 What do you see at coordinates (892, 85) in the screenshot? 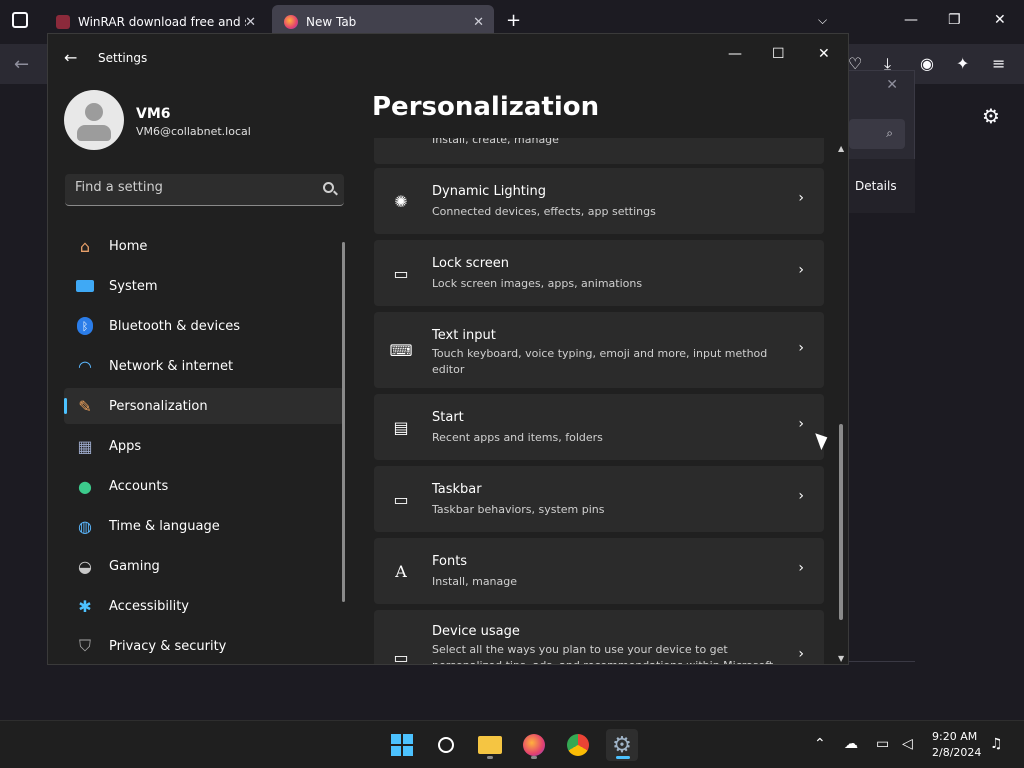
I see `dialog-close-icon: ✕` at bounding box center [892, 85].